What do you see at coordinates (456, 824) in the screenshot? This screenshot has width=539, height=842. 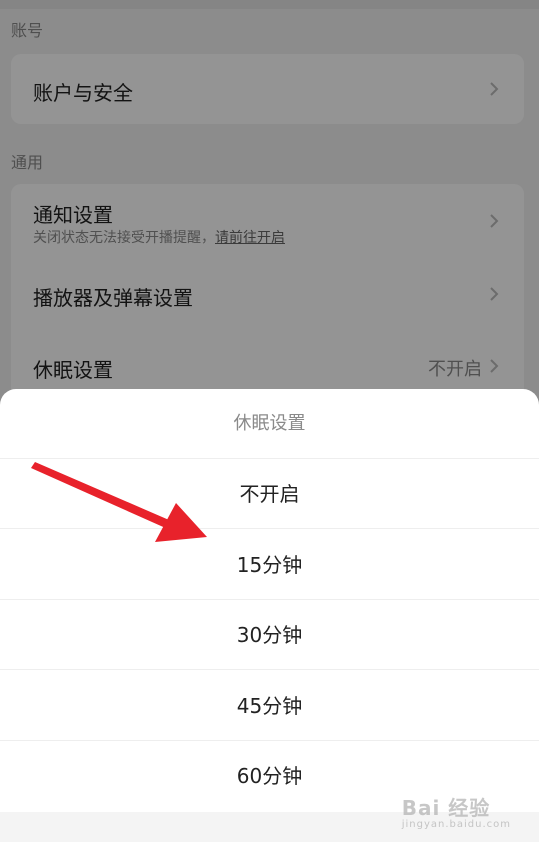 I see `watermark-url: jingyan.baidu.com` at bounding box center [456, 824].